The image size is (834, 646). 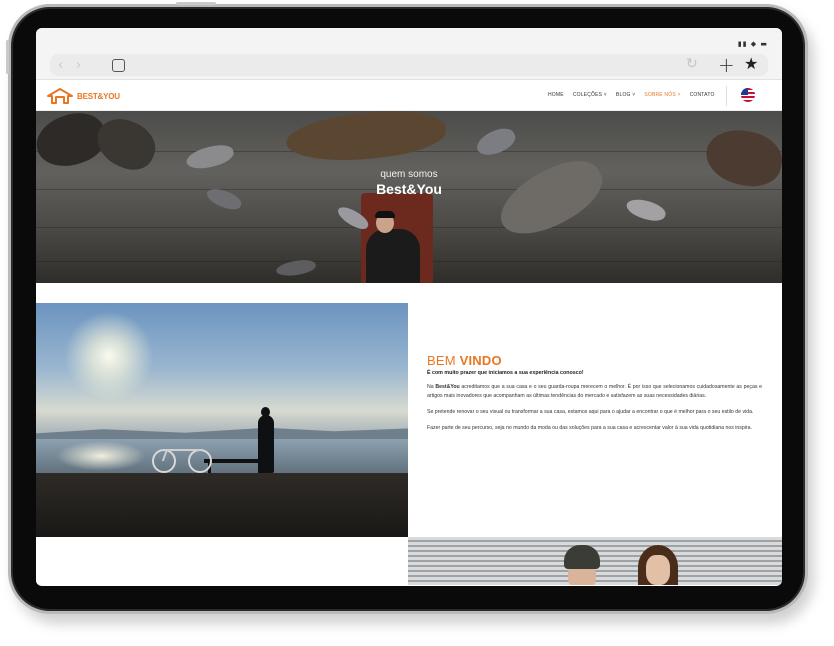 What do you see at coordinates (196, 3) in the screenshot?
I see `power-button` at bounding box center [196, 3].